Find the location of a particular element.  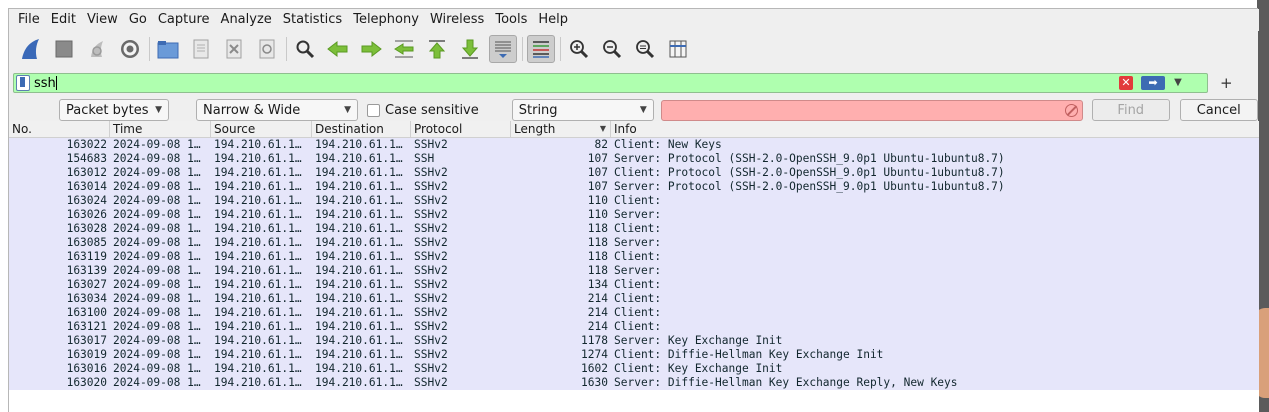

character-width-dropdown: Narrow & Wide ▼ is located at coordinates (277, 110).